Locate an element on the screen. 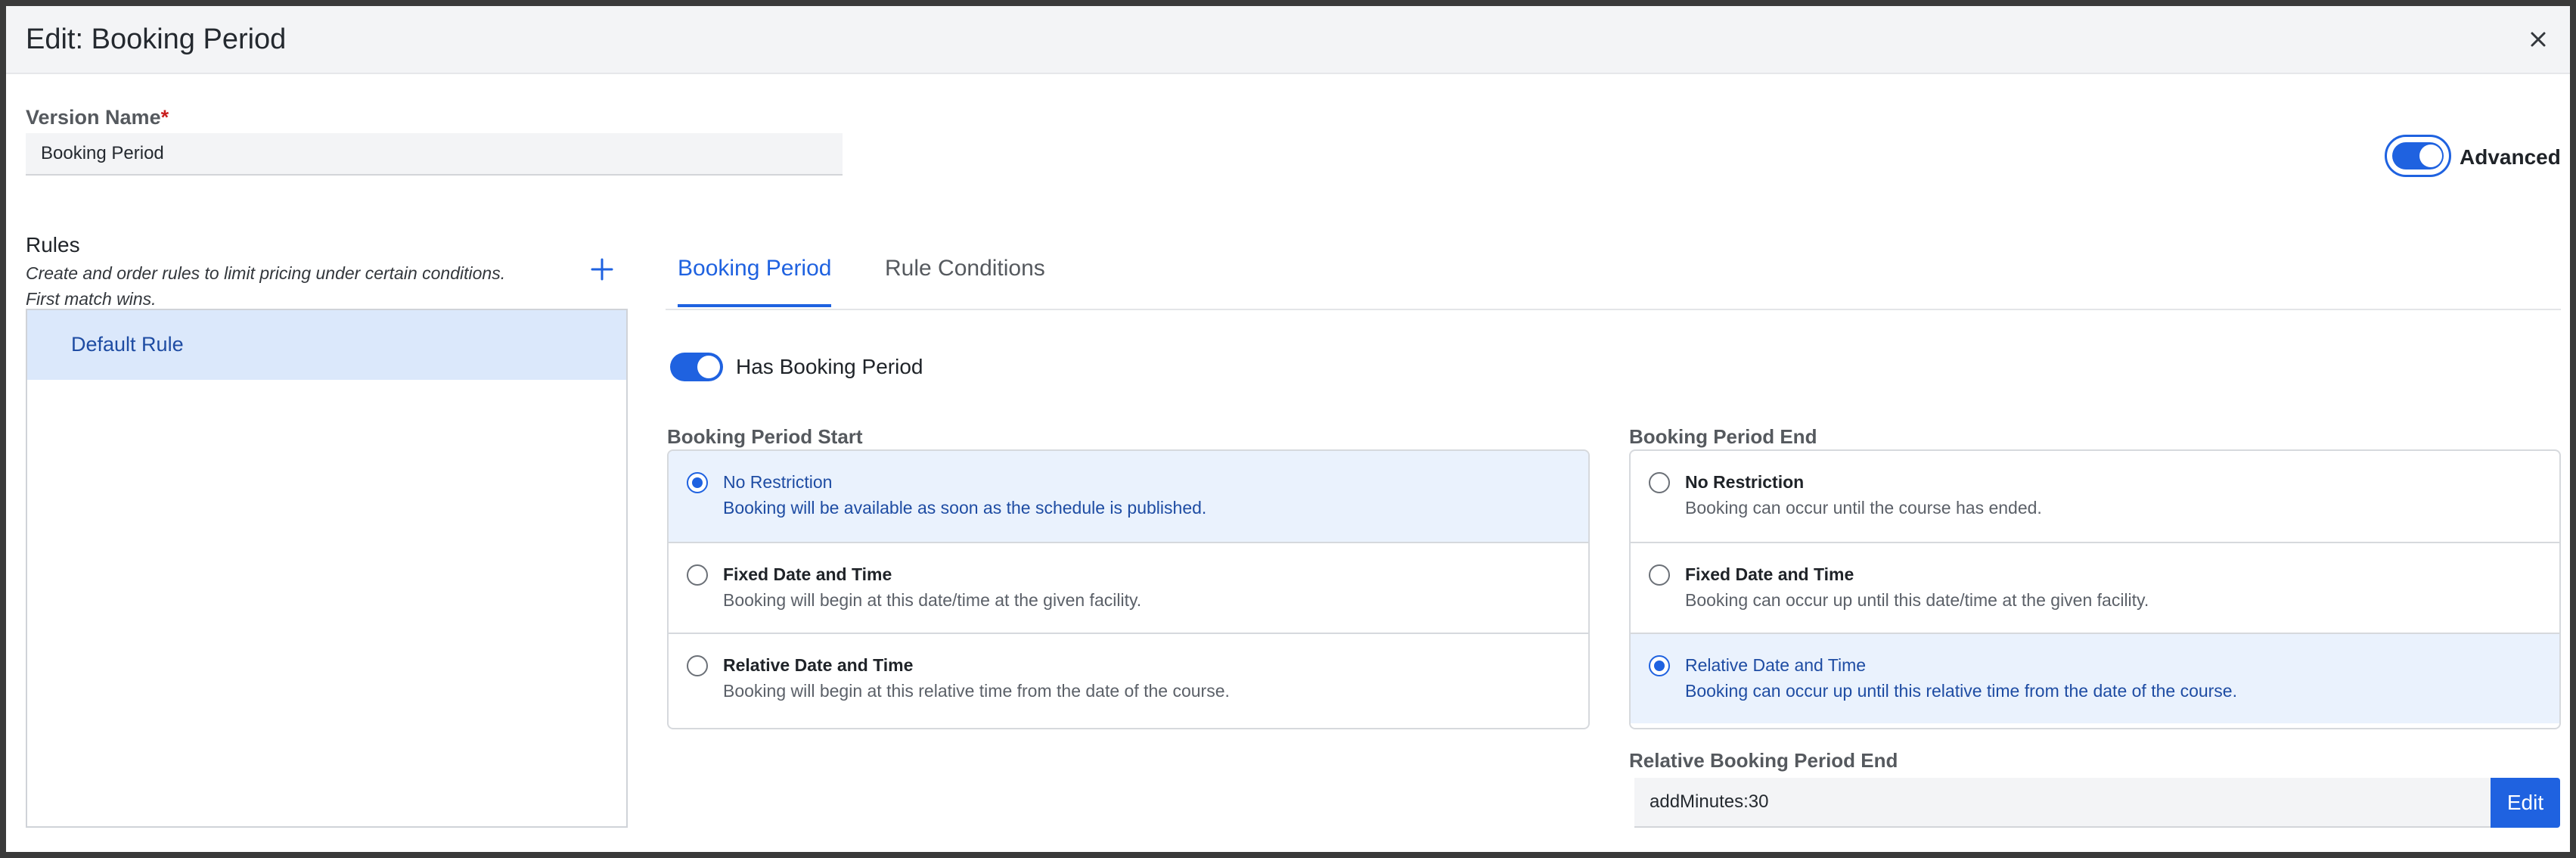  rule-item-label: Default Rule is located at coordinates (127, 344).